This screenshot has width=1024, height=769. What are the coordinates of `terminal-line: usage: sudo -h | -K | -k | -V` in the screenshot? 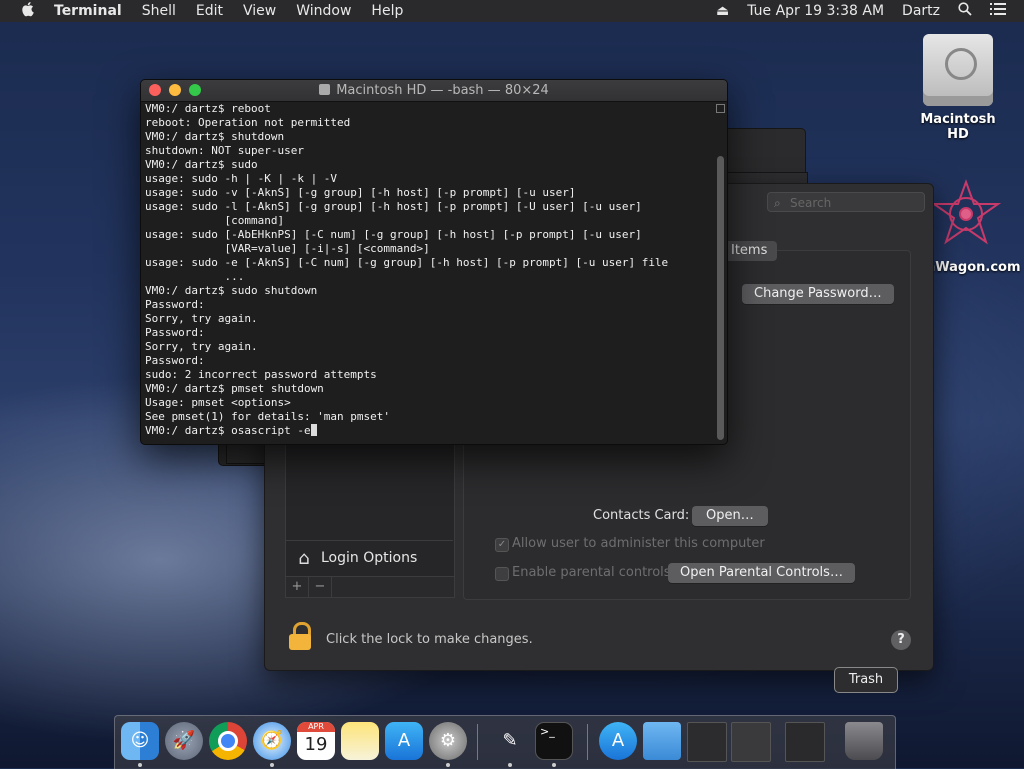 It's located at (241, 178).